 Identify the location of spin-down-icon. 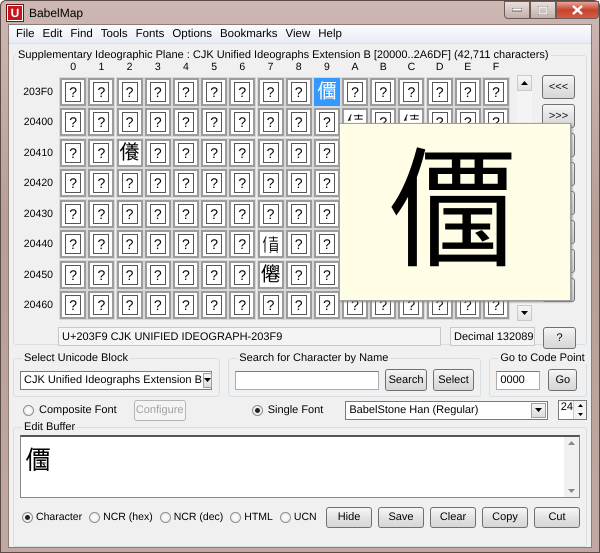
(580, 414).